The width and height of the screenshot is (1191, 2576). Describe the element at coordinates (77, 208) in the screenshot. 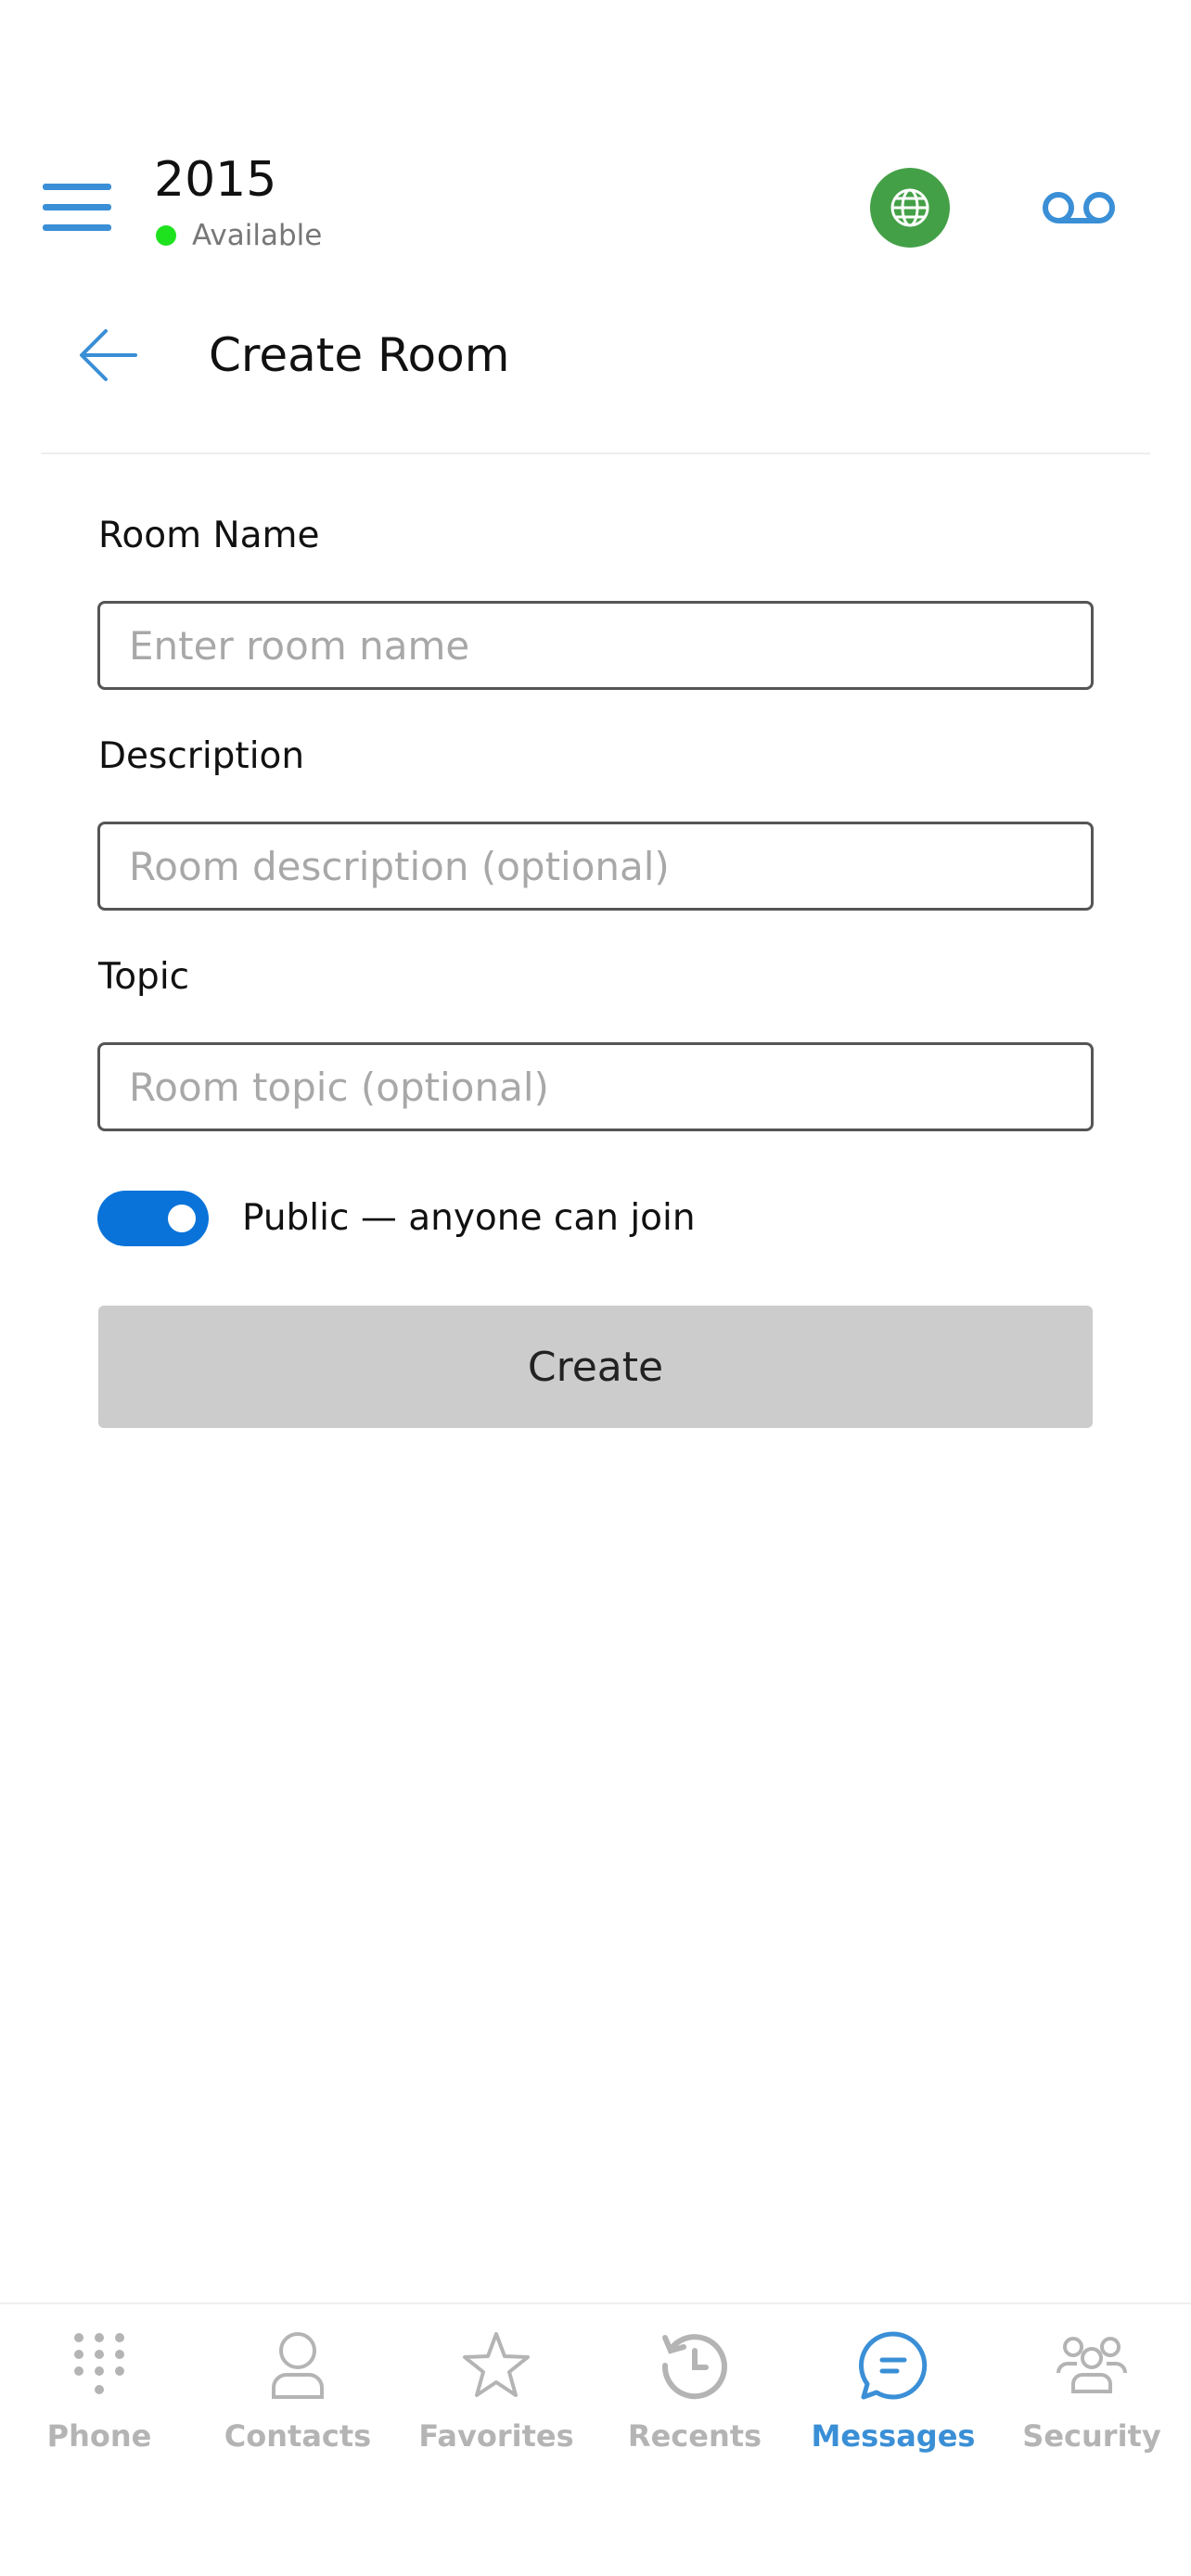

I see `hamburger-menu-icon` at that location.